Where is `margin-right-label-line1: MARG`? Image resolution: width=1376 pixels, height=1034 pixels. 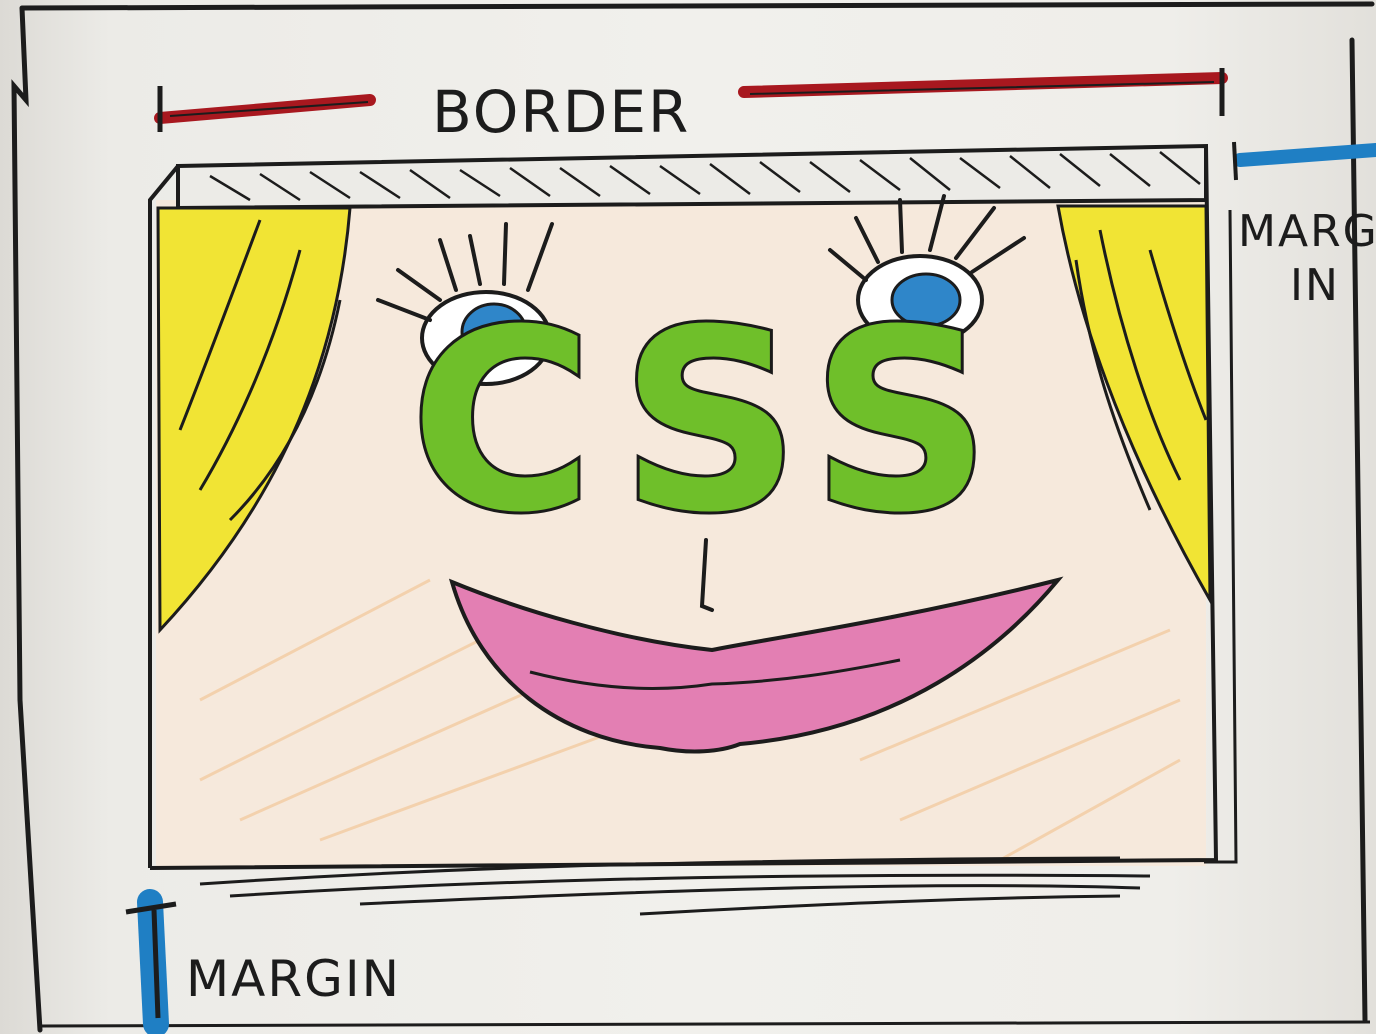
margin-right-label-line1: MARG is located at coordinates (1307, 231).